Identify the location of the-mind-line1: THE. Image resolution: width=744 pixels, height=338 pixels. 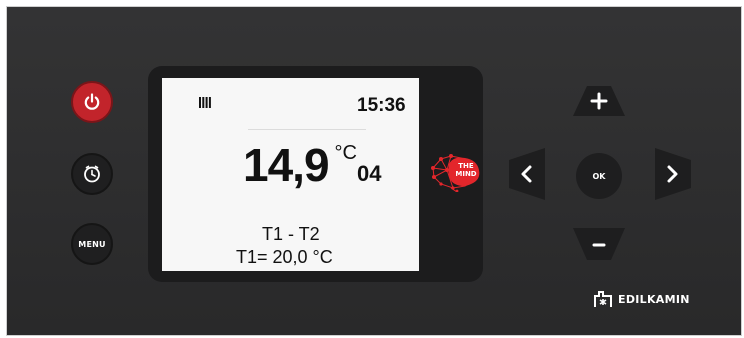
(466, 166).